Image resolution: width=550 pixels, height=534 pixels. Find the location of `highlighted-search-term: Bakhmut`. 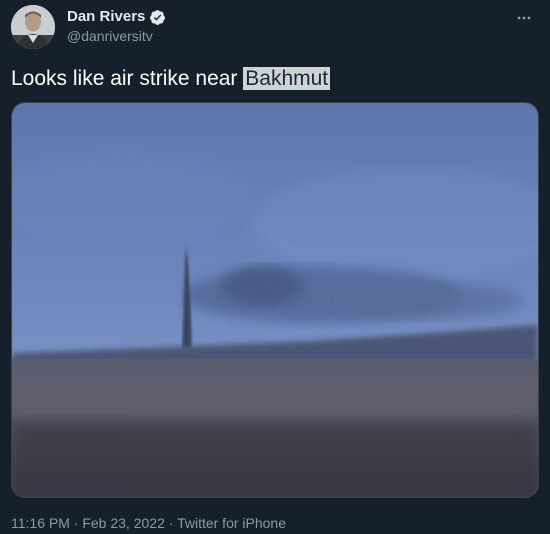

highlighted-search-term: Bakhmut is located at coordinates (287, 78).